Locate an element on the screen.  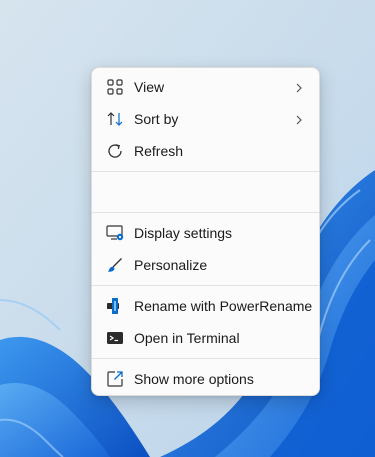
menu-item-label: Show more options is located at coordinates (194, 379).